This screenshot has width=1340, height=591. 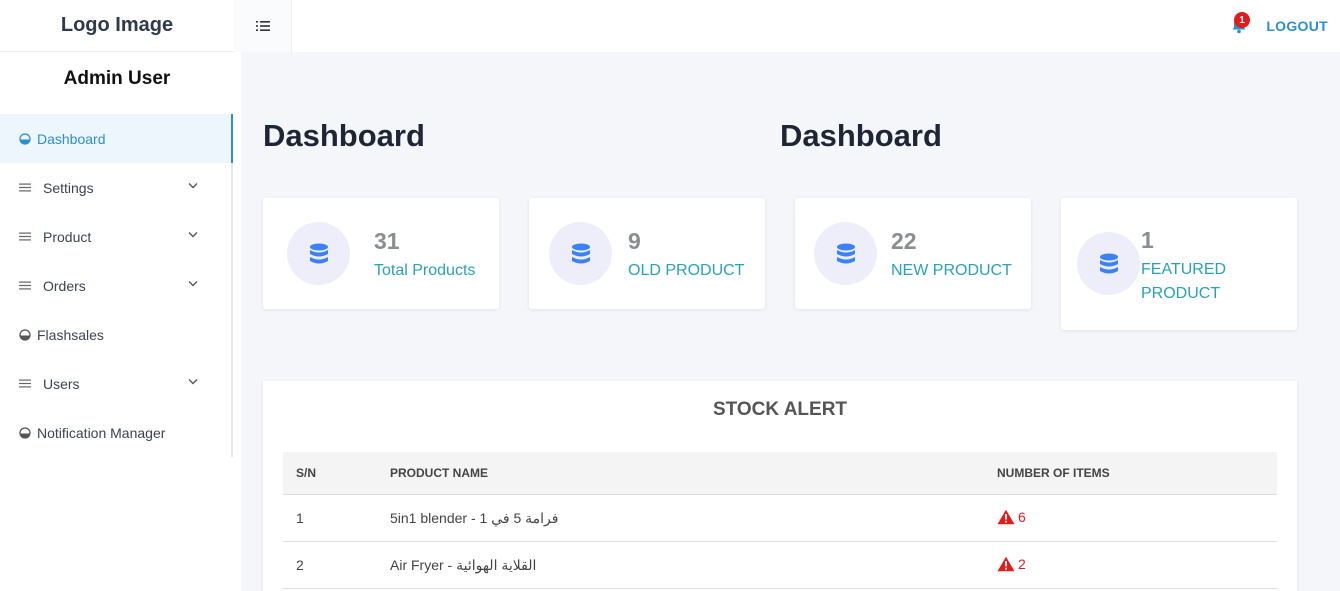 I want to click on sidebar-item-label: Orders, so click(x=64, y=285).